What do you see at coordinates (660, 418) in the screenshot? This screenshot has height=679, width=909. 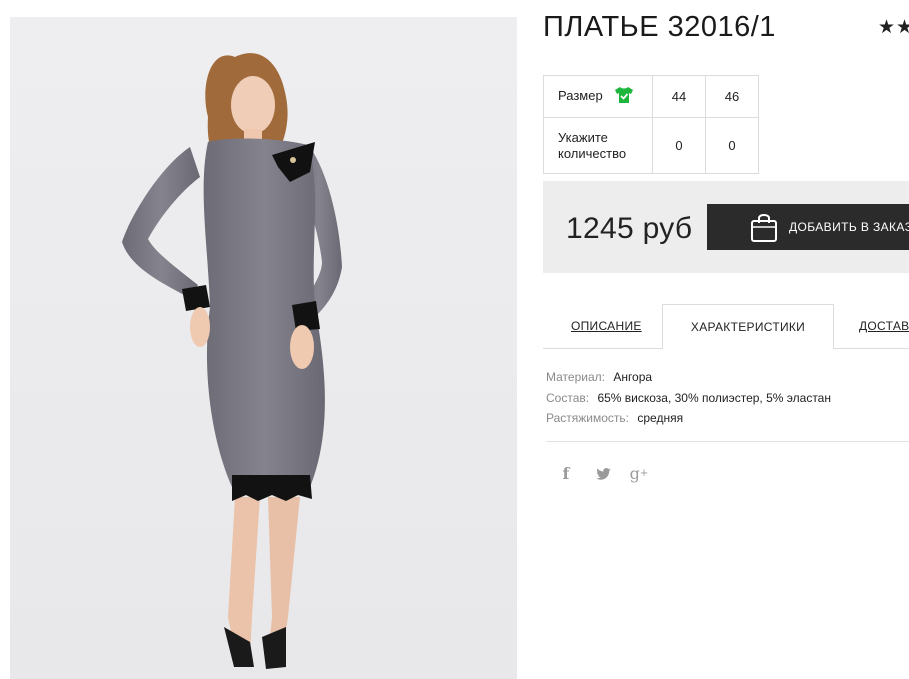 I see `spec-value: средняя` at bounding box center [660, 418].